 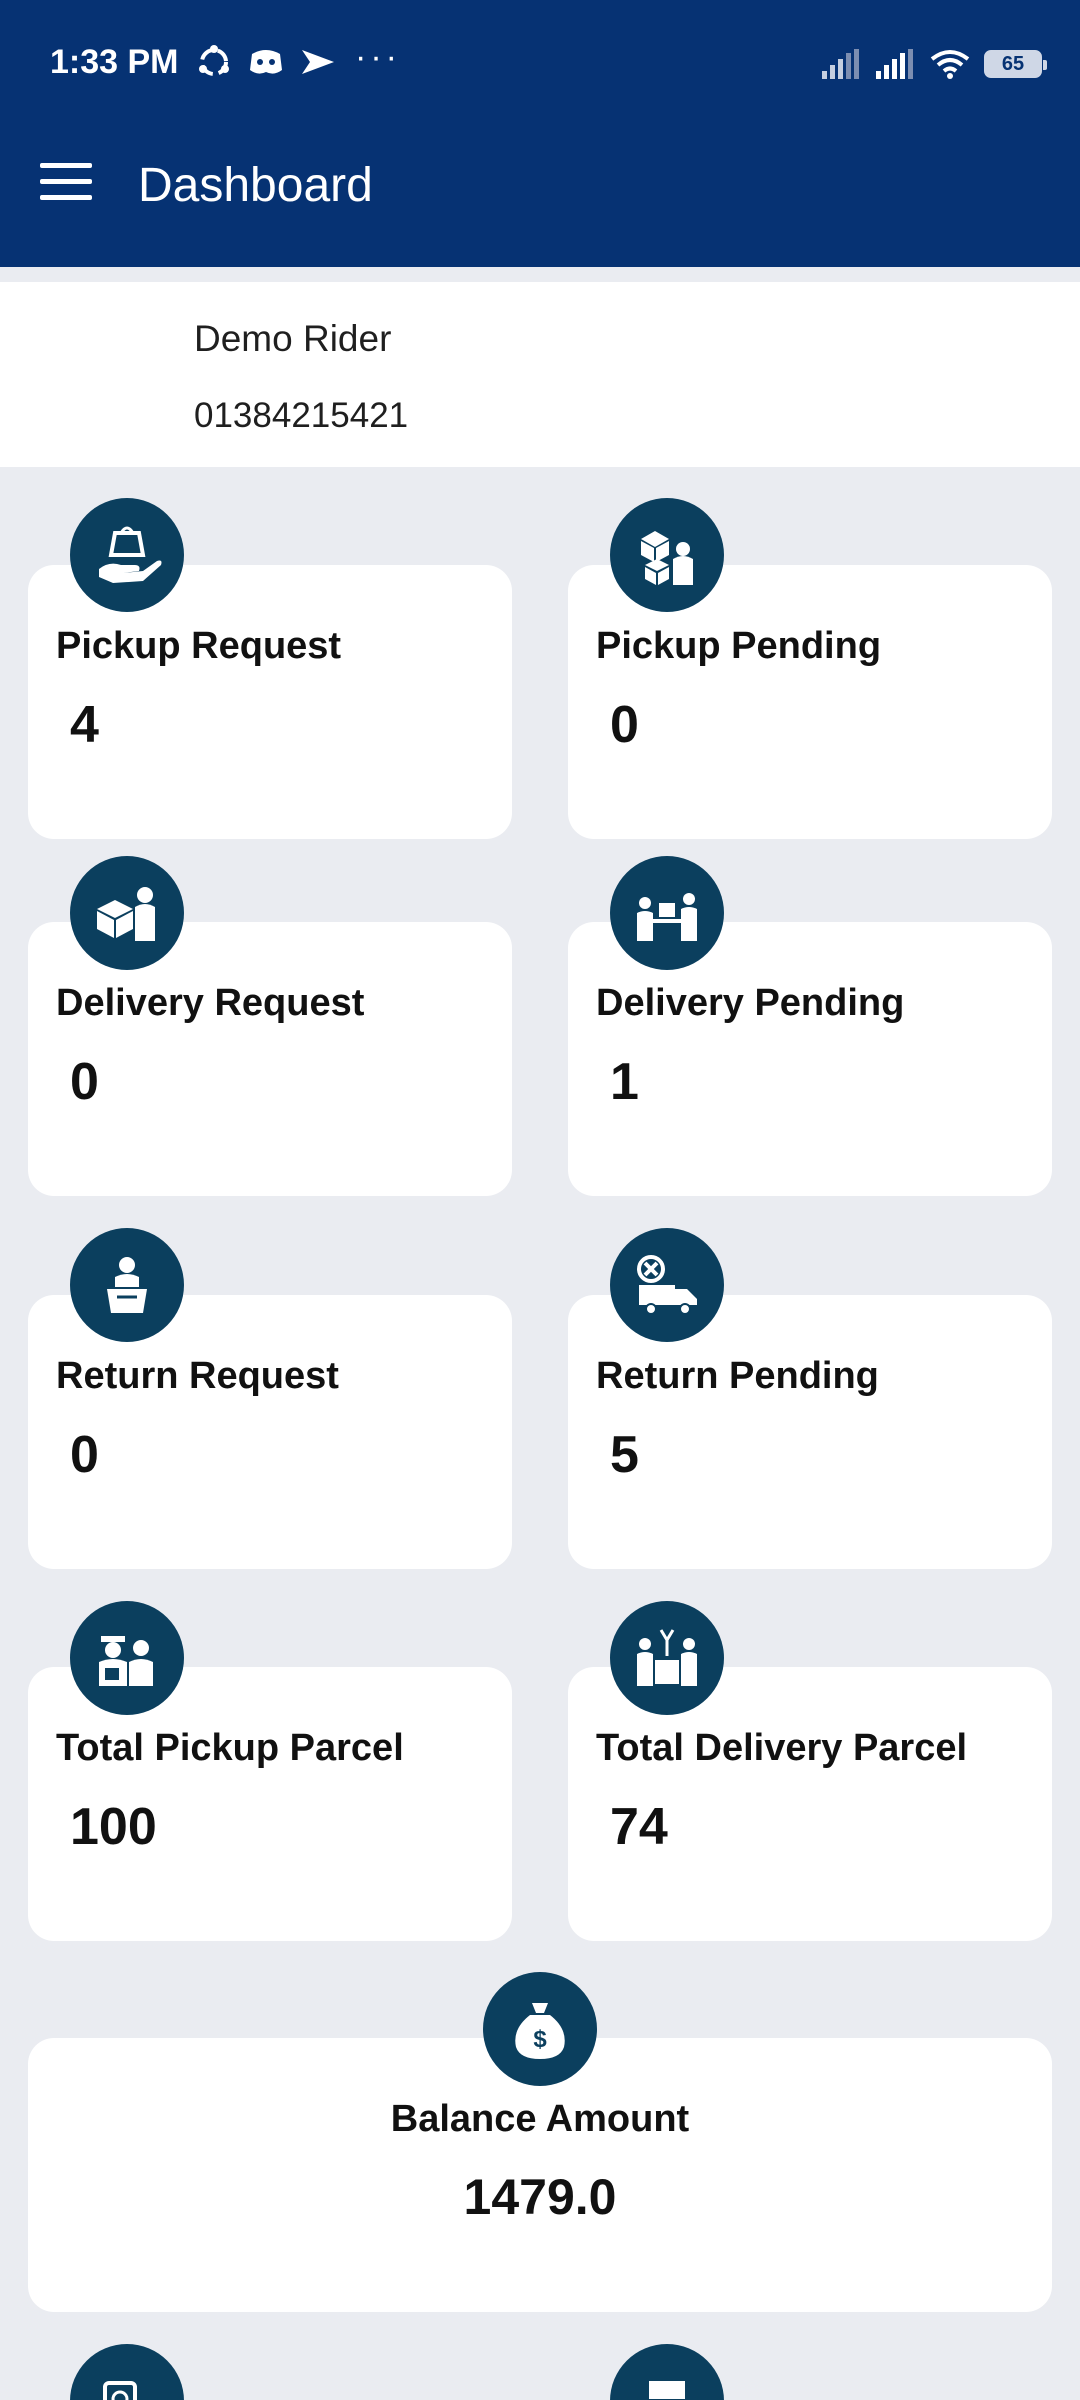 I want to click on box-person-icon, so click(x=127, y=913).